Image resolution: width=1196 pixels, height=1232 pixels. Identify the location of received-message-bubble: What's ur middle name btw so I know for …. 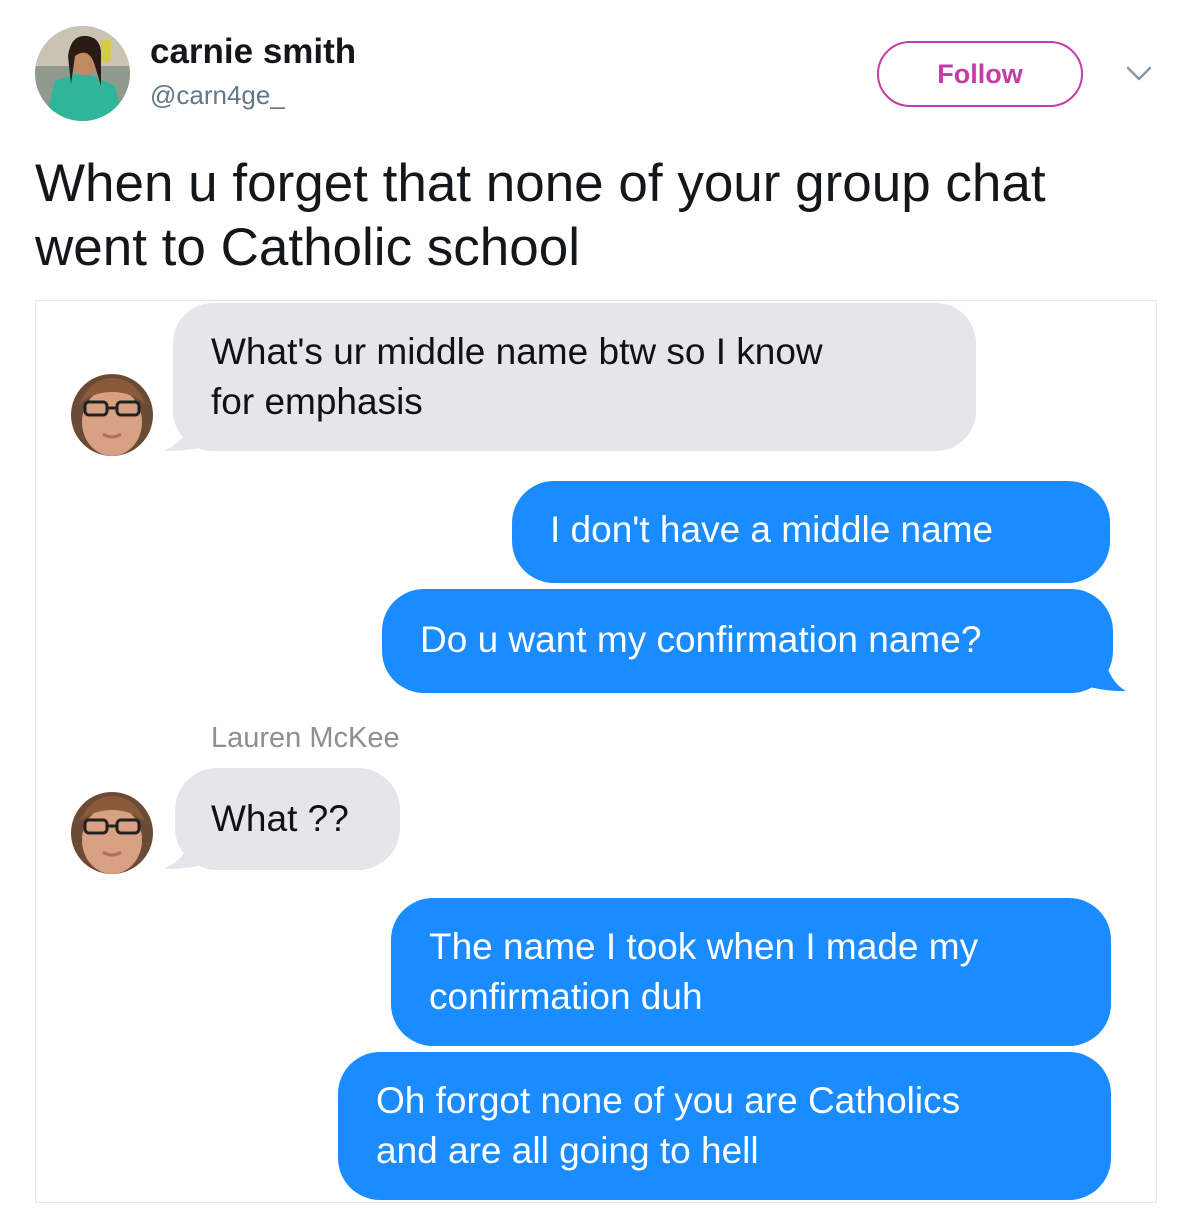
(574, 377).